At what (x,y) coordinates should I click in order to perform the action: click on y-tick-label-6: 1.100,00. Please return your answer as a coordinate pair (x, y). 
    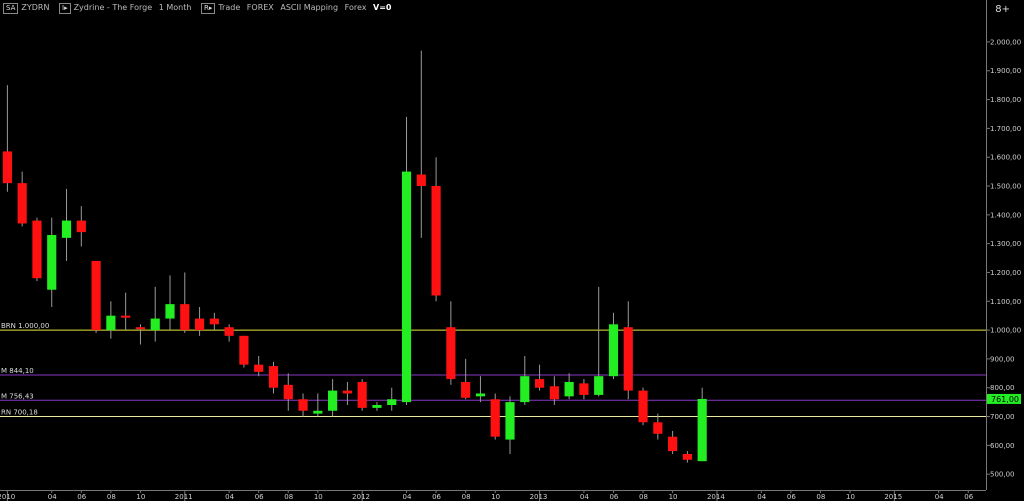
    Looking at the image, I should click on (1005, 302).